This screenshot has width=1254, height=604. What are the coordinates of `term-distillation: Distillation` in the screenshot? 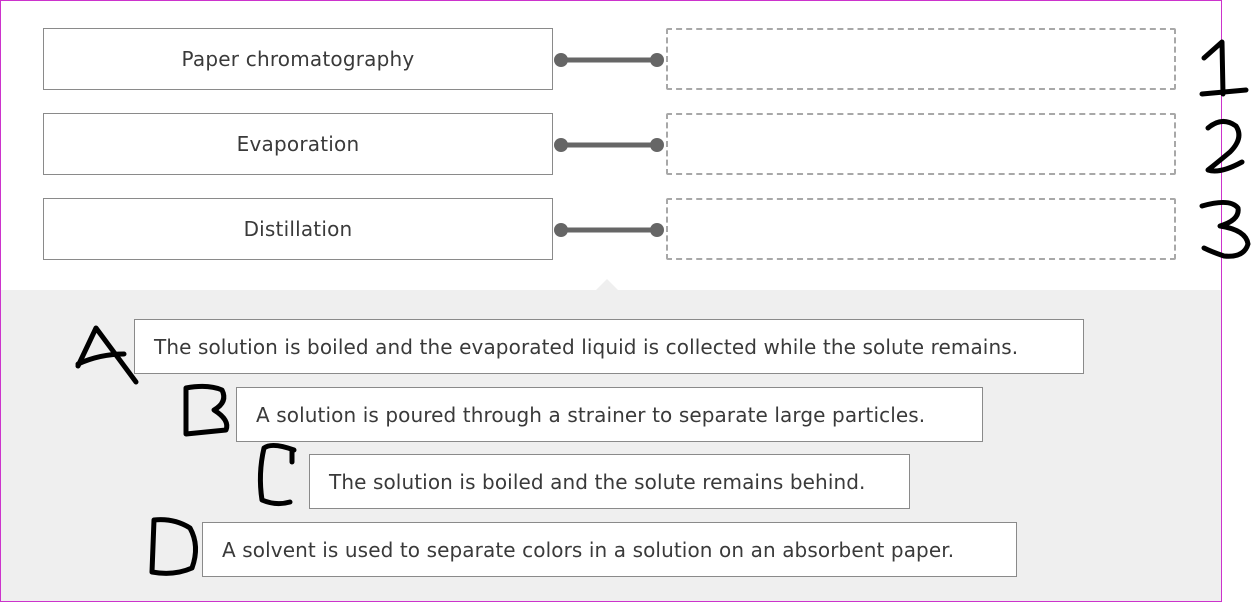 It's located at (298, 229).